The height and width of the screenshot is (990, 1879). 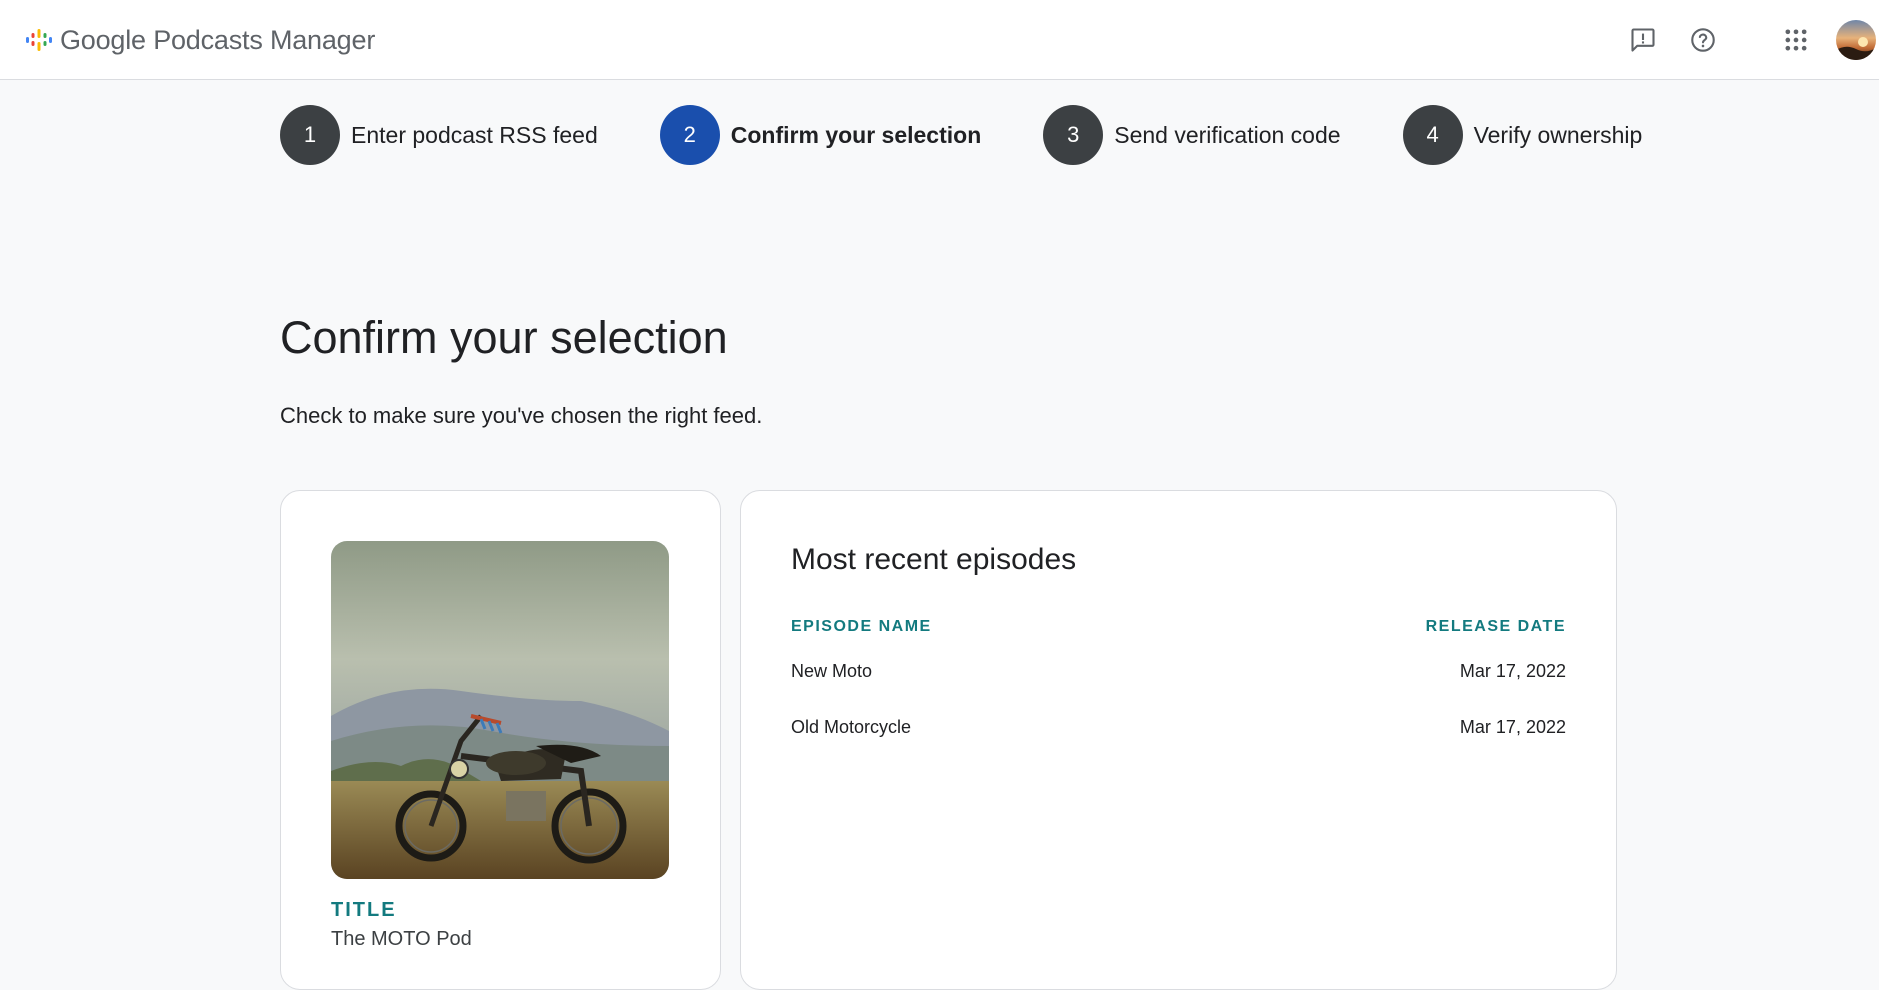 I want to click on step-number: 4, so click(x=1432, y=135).